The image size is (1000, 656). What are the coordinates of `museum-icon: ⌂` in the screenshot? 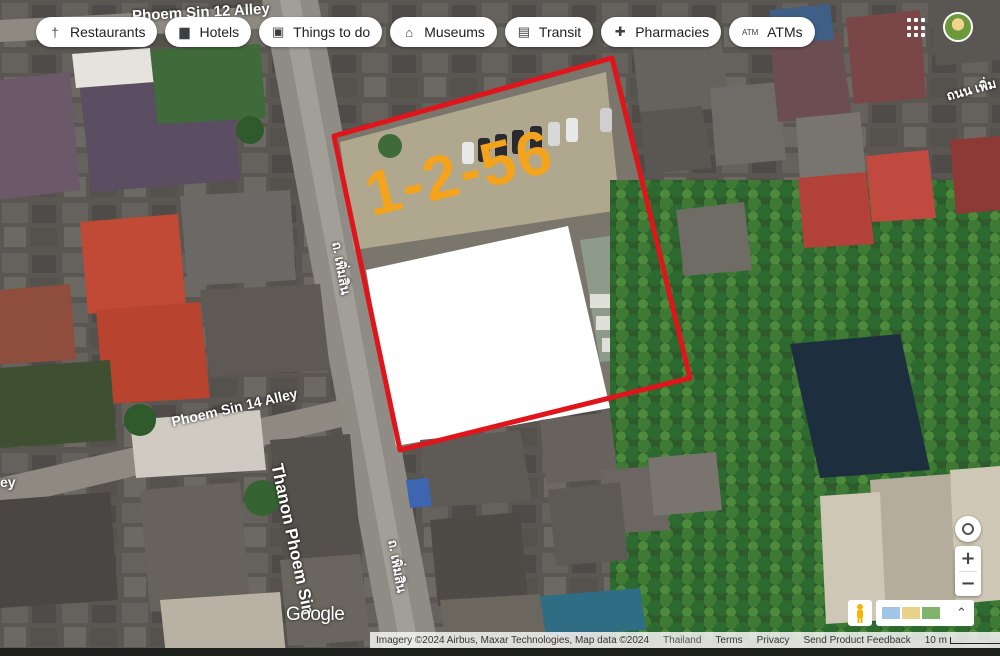 It's located at (409, 32).